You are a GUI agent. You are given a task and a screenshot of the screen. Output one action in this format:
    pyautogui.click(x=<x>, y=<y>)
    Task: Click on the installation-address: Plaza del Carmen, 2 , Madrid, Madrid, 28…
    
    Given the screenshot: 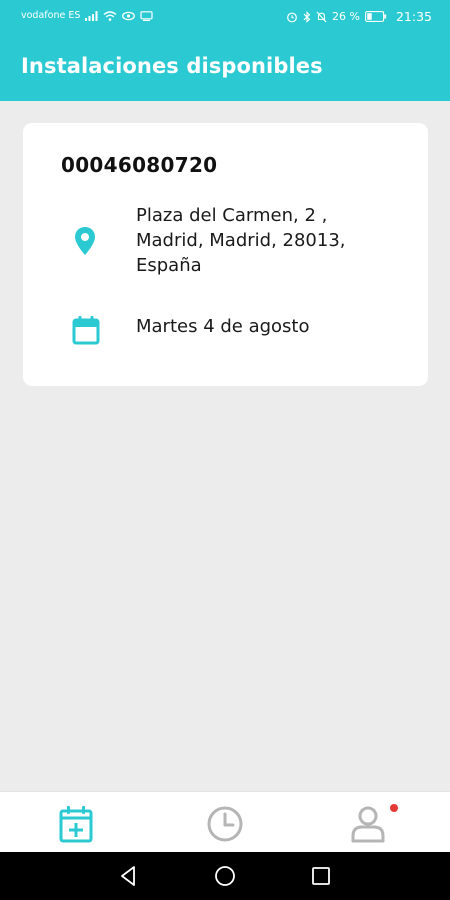 What is the action you would take?
    pyautogui.click(x=241, y=240)
    